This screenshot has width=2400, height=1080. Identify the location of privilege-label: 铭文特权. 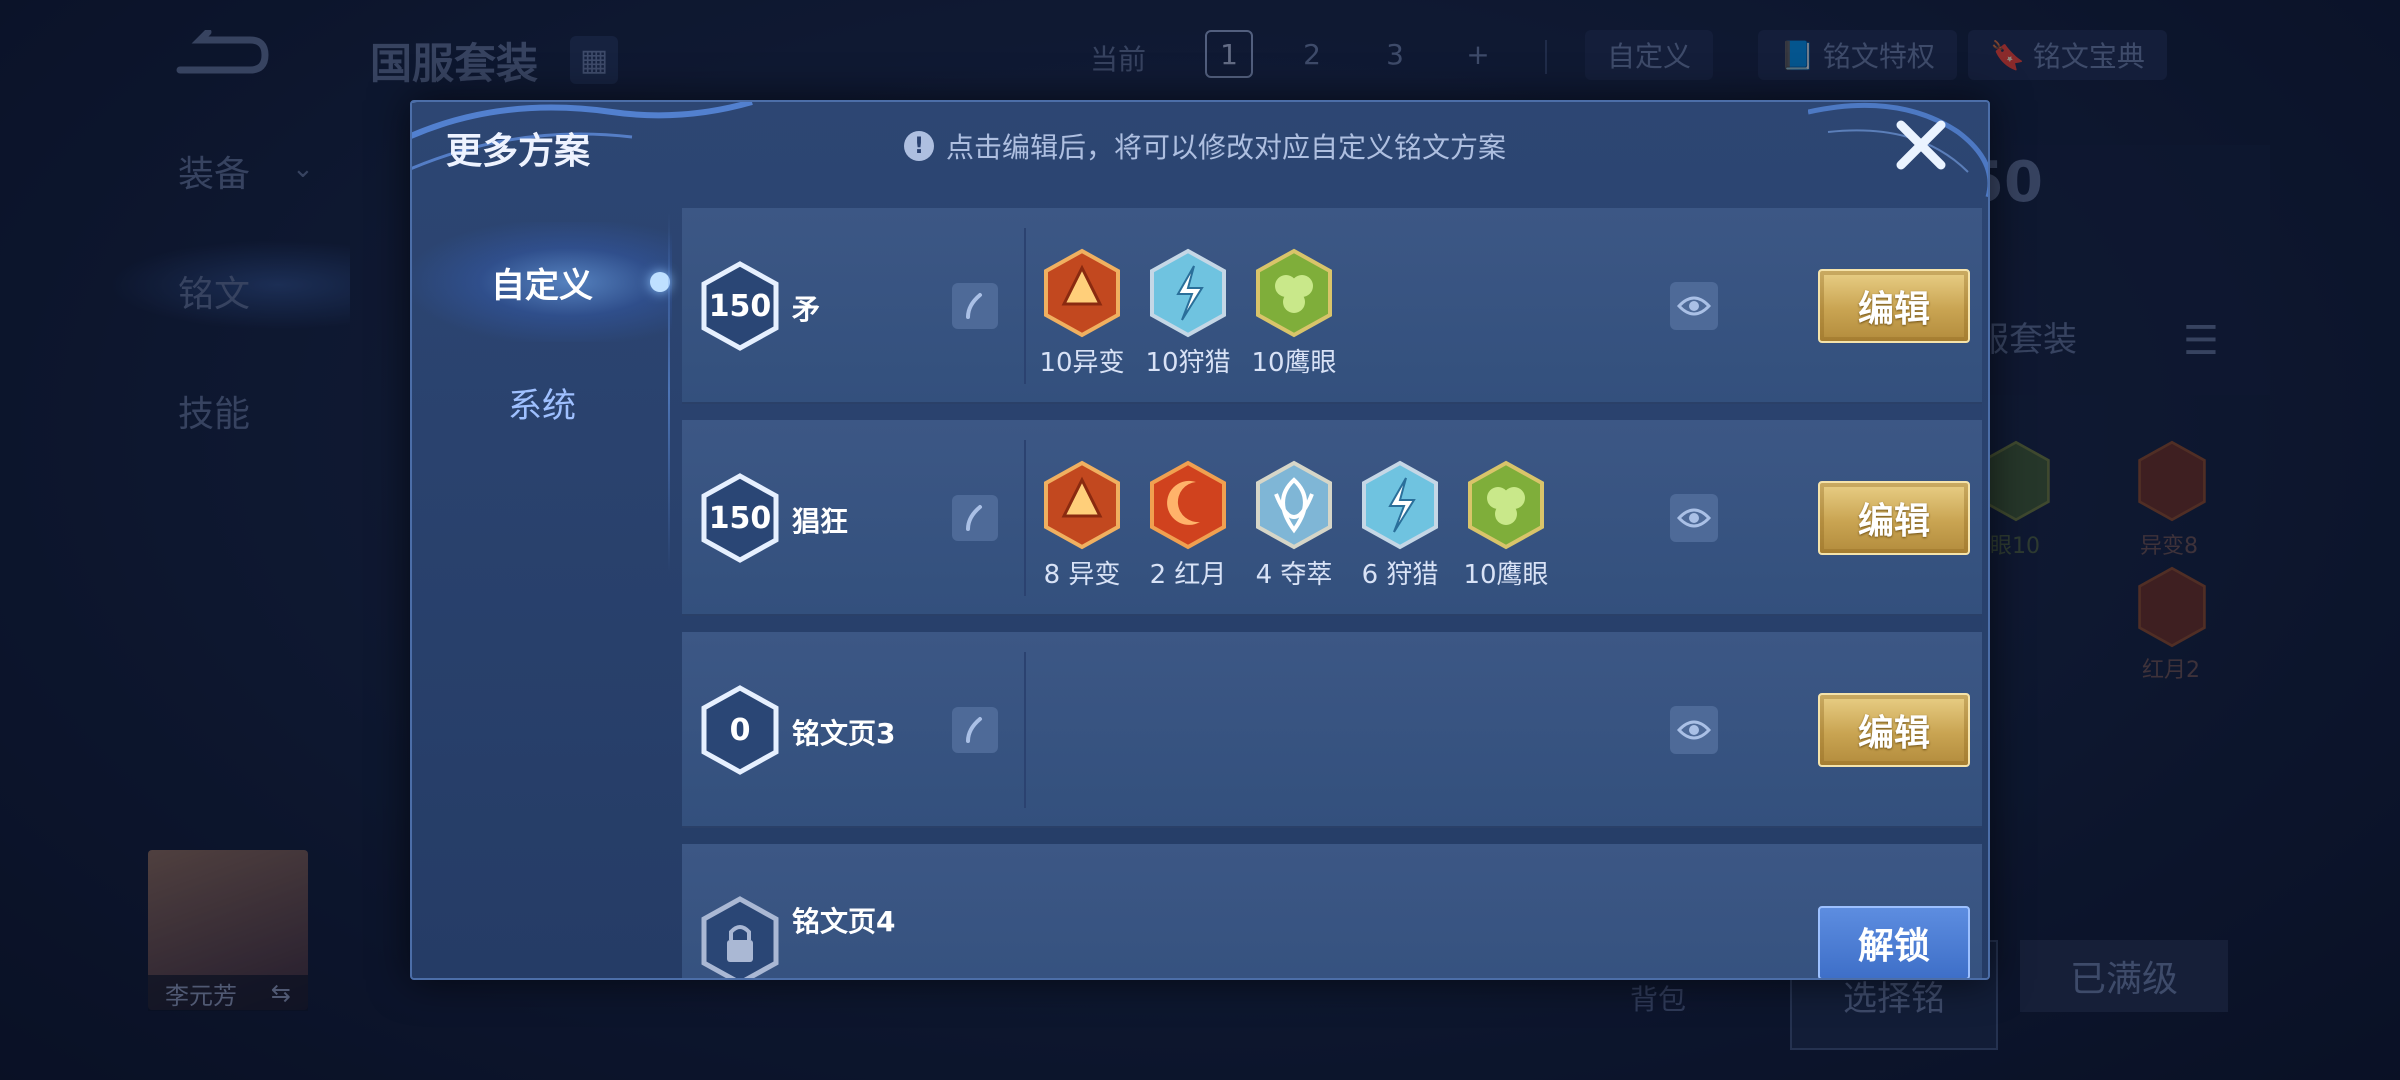
(1878, 56).